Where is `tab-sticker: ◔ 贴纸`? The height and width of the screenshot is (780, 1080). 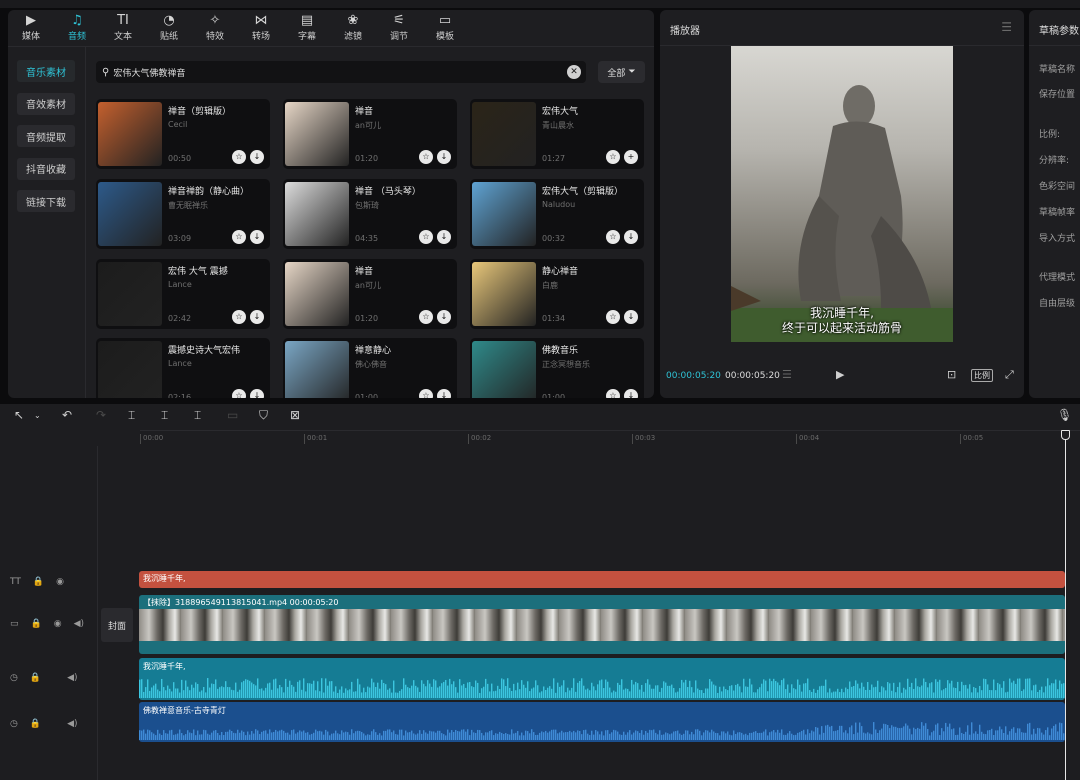 tab-sticker: ◔ 贴纸 is located at coordinates (169, 28).